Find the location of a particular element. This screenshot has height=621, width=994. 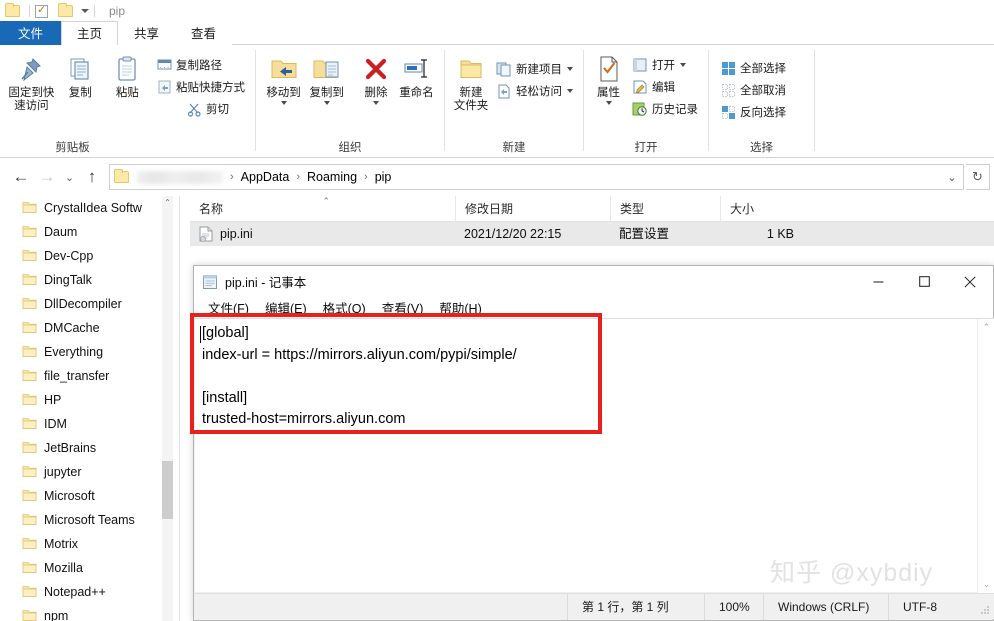

new-folder-button: 新建 文件夹 is located at coordinates (471, 81).